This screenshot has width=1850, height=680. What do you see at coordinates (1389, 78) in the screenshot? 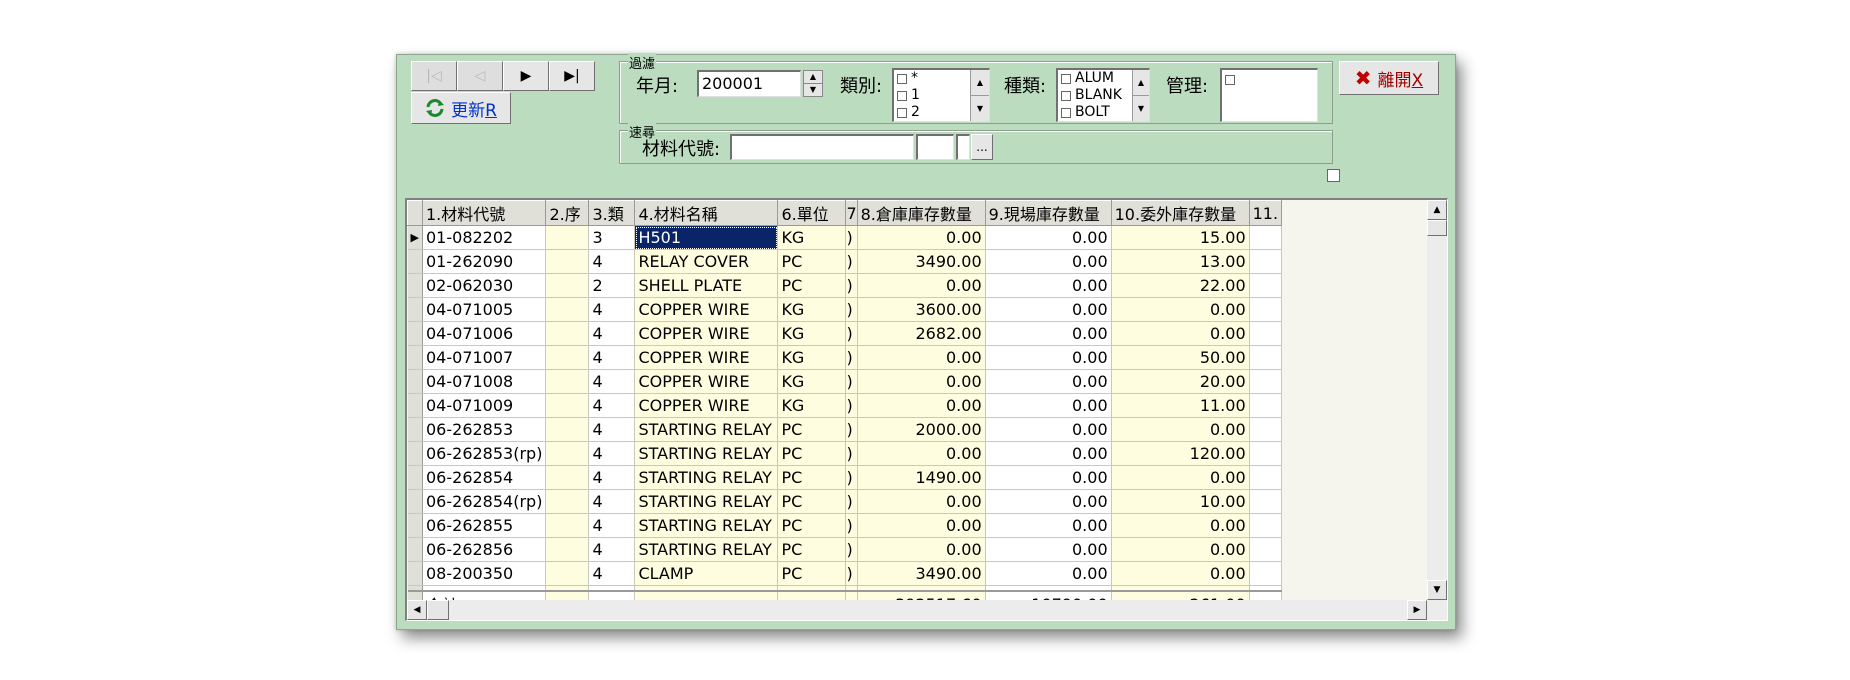
I see `exit-button: ✖ 離開X` at bounding box center [1389, 78].